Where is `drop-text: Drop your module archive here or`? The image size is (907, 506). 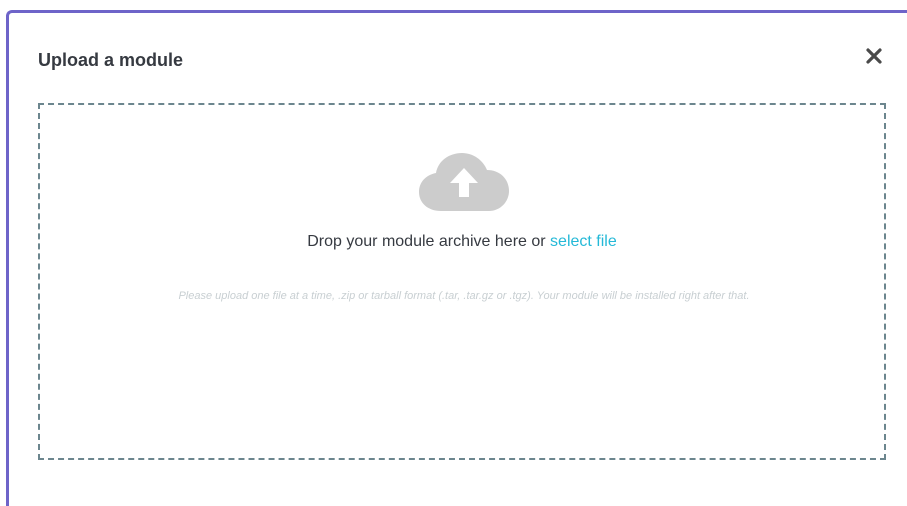
drop-text: Drop your module archive here or is located at coordinates (426, 241).